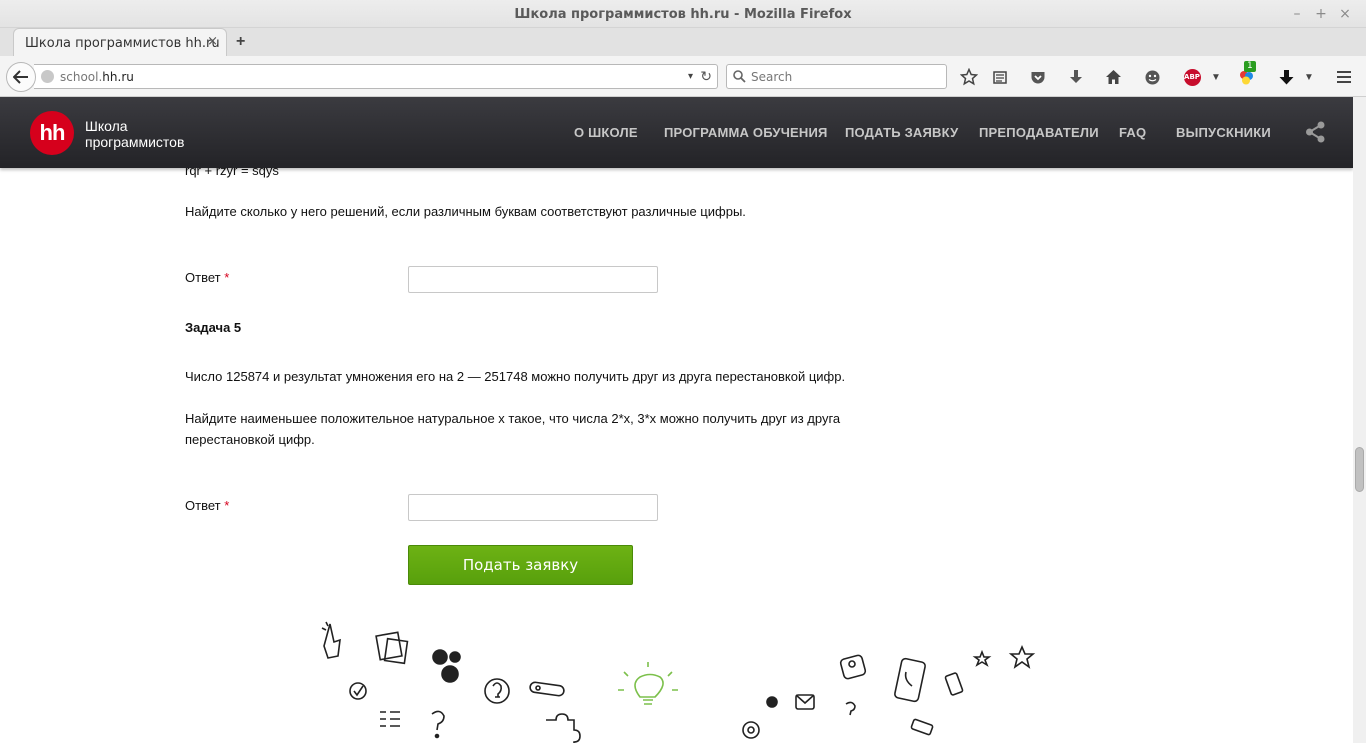 This screenshot has height=743, width=1366. Describe the element at coordinates (683, 42) in the screenshot. I see `tab-bar: Школа программистов hh.ru × +` at that location.